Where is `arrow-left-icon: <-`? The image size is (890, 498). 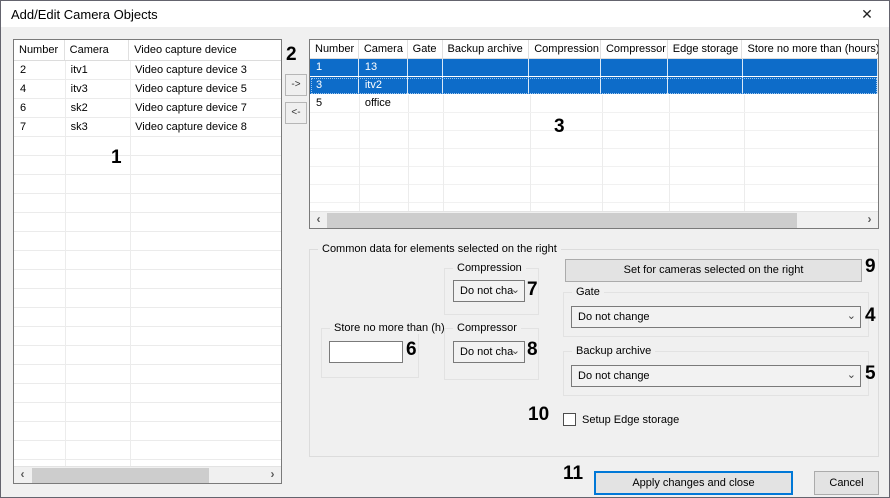 arrow-left-icon: <- is located at coordinates (296, 112).